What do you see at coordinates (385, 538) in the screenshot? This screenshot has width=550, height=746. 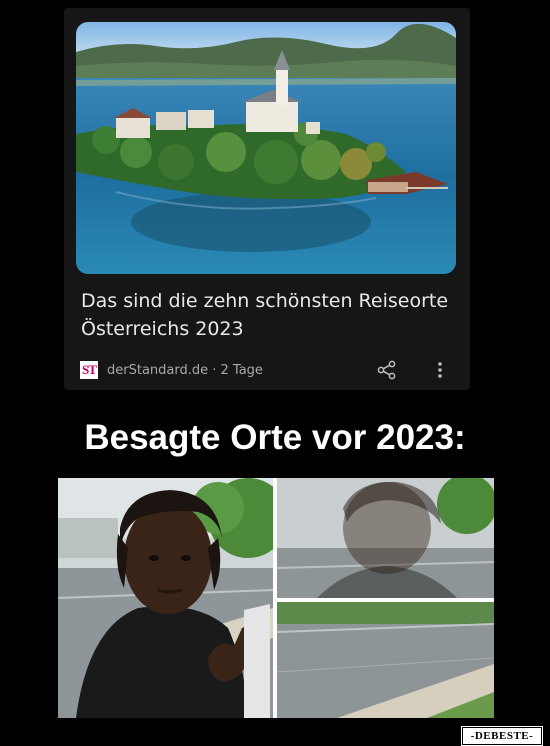 I see `meme-panel-top-right` at bounding box center [385, 538].